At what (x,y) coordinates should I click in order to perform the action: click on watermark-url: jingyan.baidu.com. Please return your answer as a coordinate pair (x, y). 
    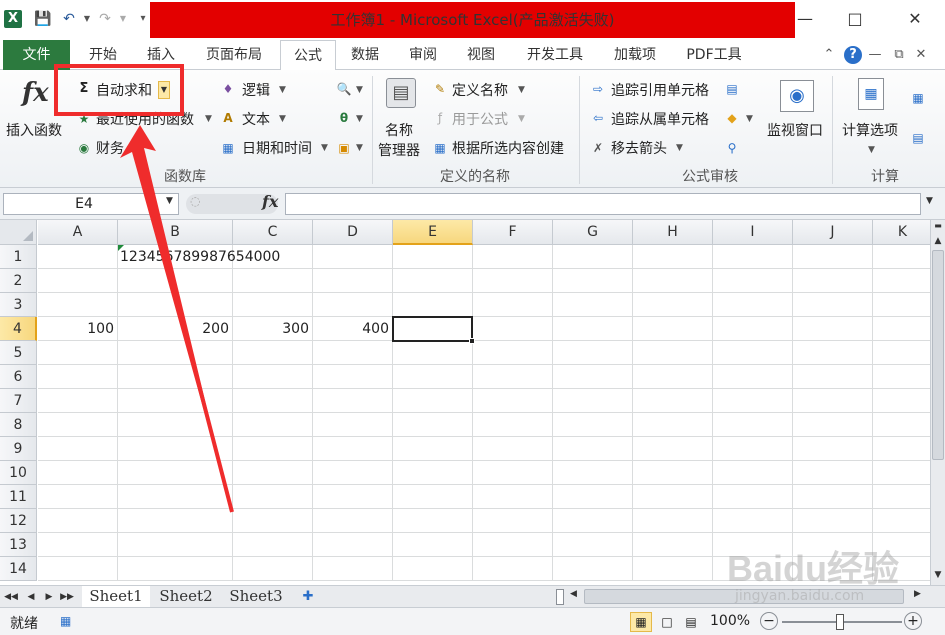
    Looking at the image, I should click on (800, 596).